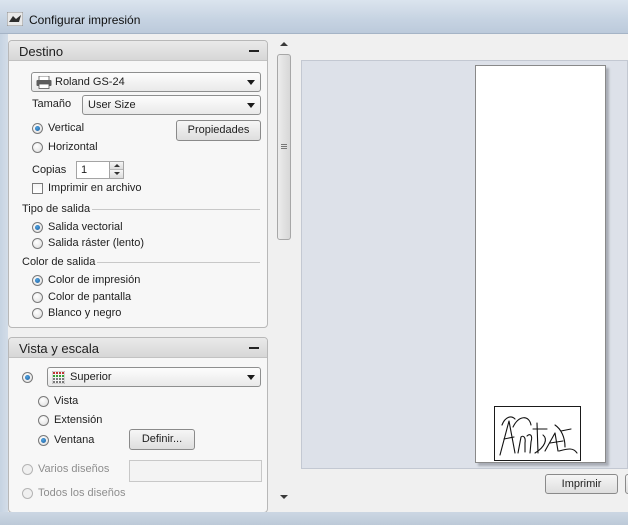  What do you see at coordinates (218, 130) in the screenshot?
I see `properties-button: Propiedades` at bounding box center [218, 130].